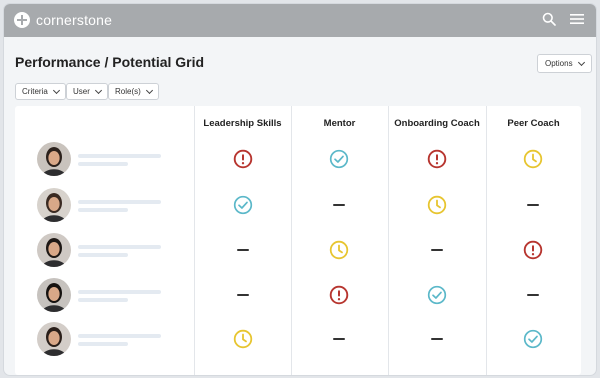 This screenshot has height=378, width=600. What do you see at coordinates (242, 123) in the screenshot?
I see `column-header-leadership-skills: Leadership Skills` at bounding box center [242, 123].